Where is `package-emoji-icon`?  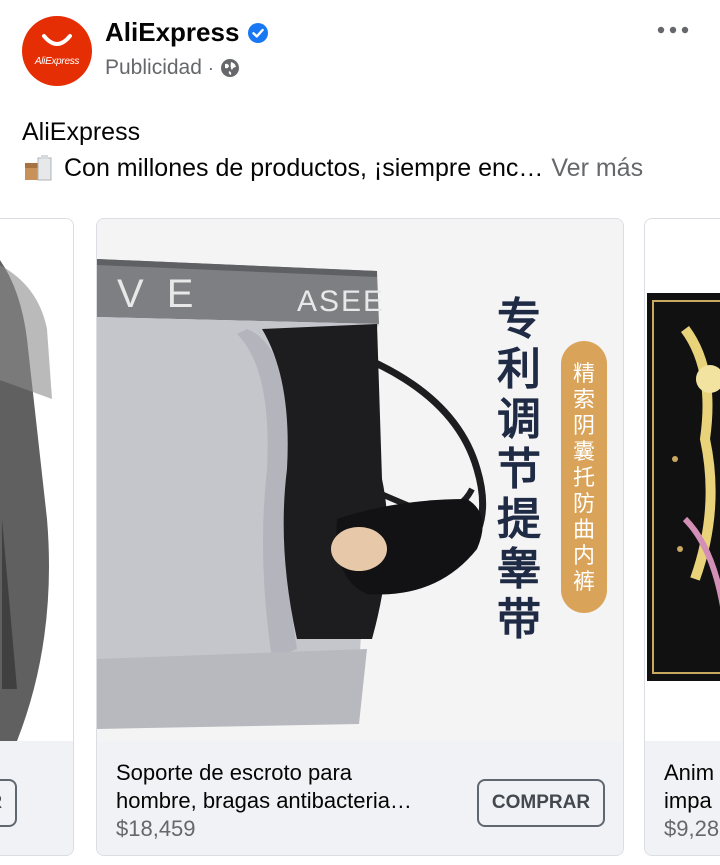 package-emoji-icon is located at coordinates (38, 168).